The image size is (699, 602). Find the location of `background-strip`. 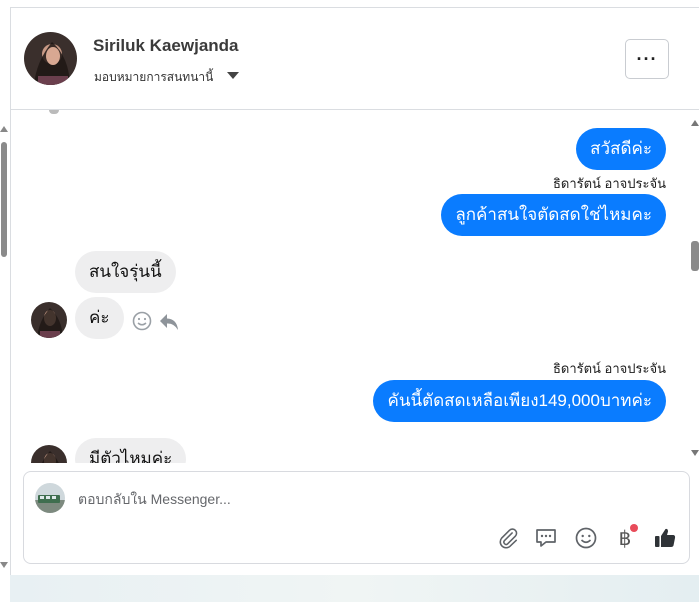

background-strip is located at coordinates (354, 588).